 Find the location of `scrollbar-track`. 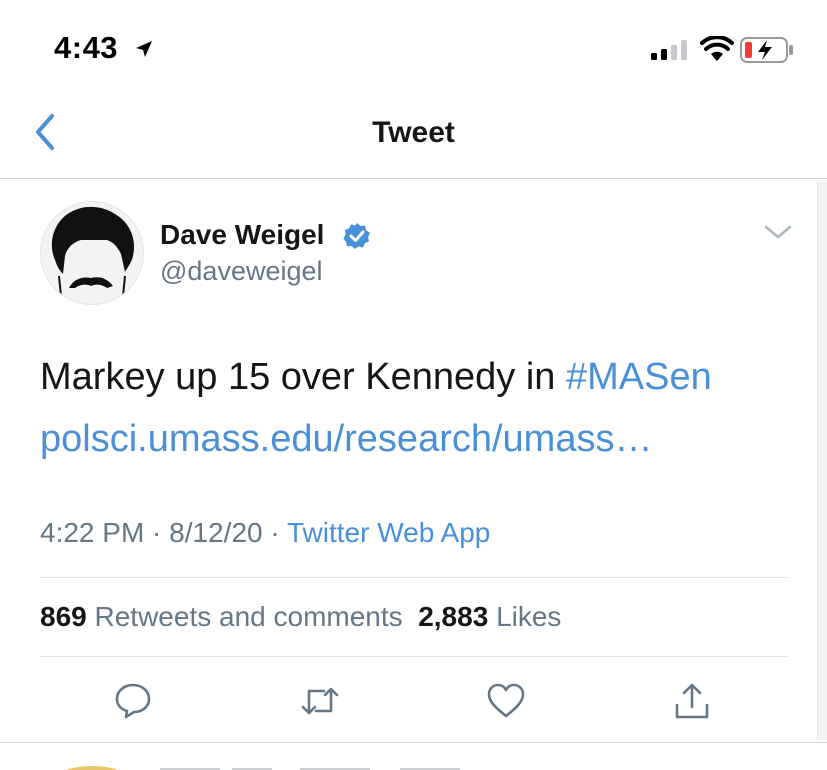

scrollbar-track is located at coordinates (822, 460).